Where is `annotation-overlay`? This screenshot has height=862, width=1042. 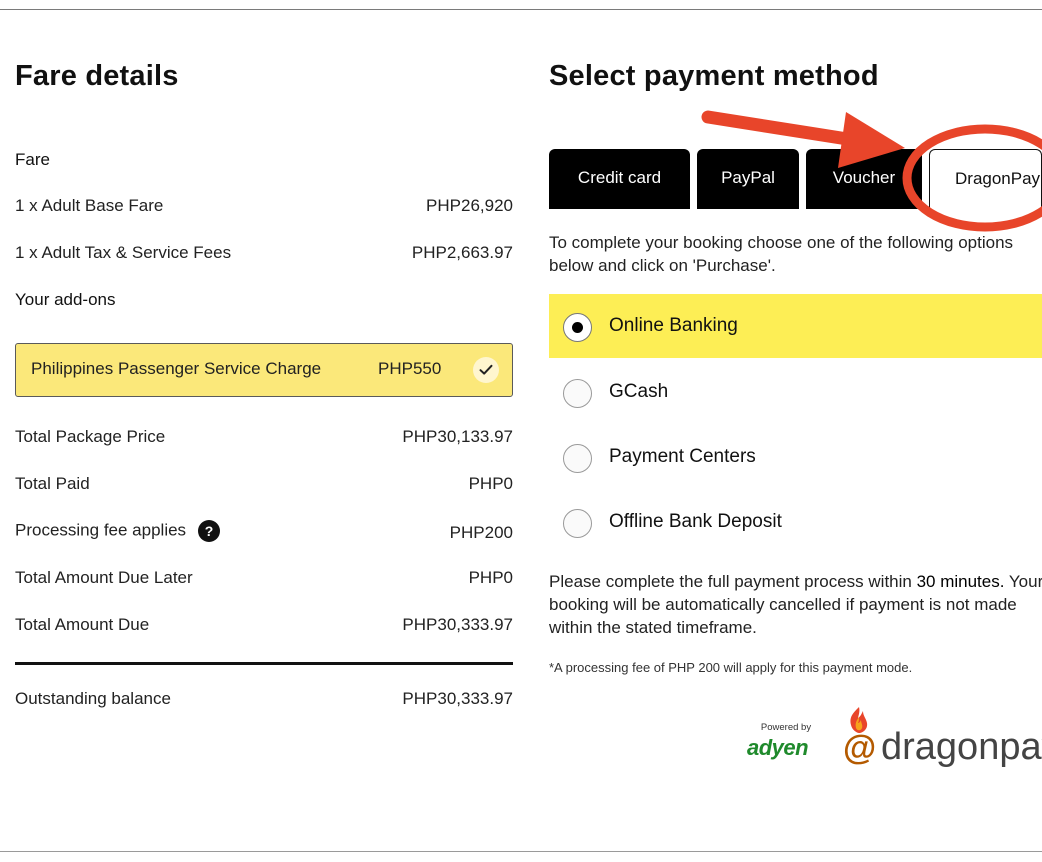 annotation-overlay is located at coordinates (871, 171).